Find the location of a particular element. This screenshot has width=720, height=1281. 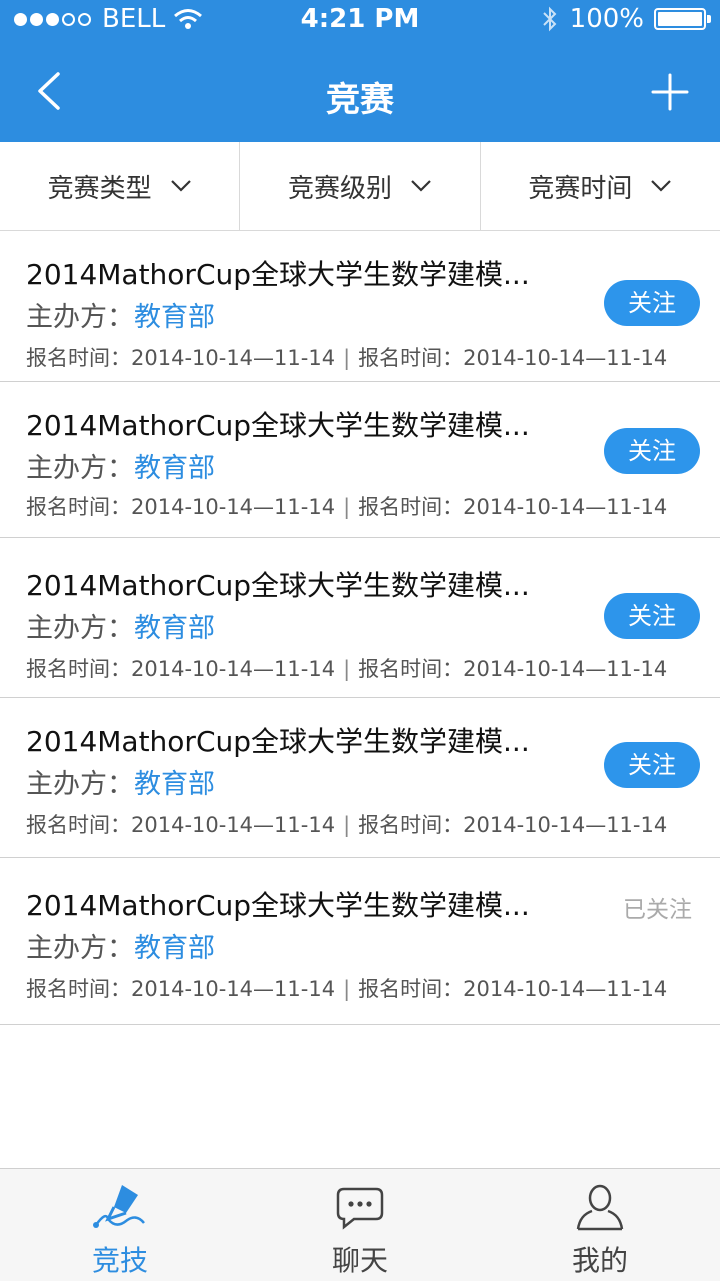

tab-chat: 聊天 is located at coordinates (360, 1225).